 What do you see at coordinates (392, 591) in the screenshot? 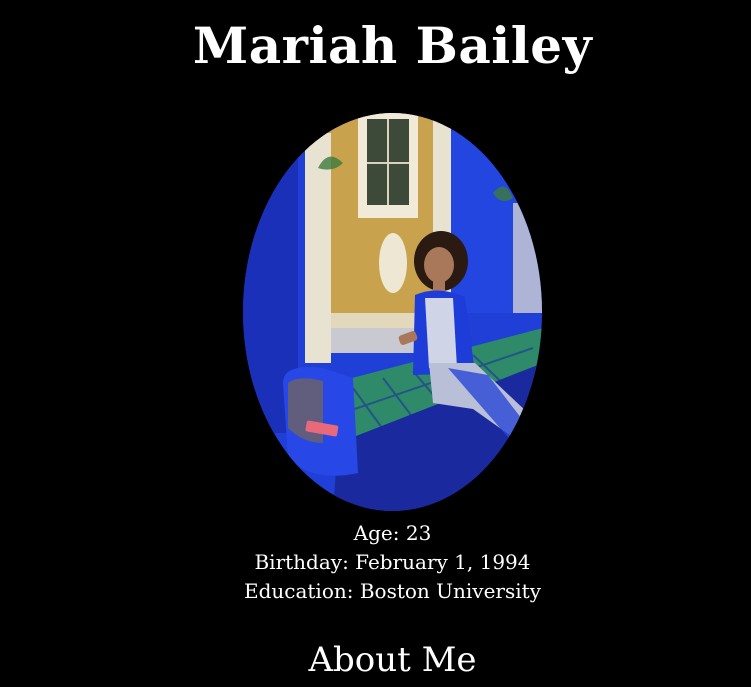
I see `education-line: Education: Boston University` at bounding box center [392, 591].